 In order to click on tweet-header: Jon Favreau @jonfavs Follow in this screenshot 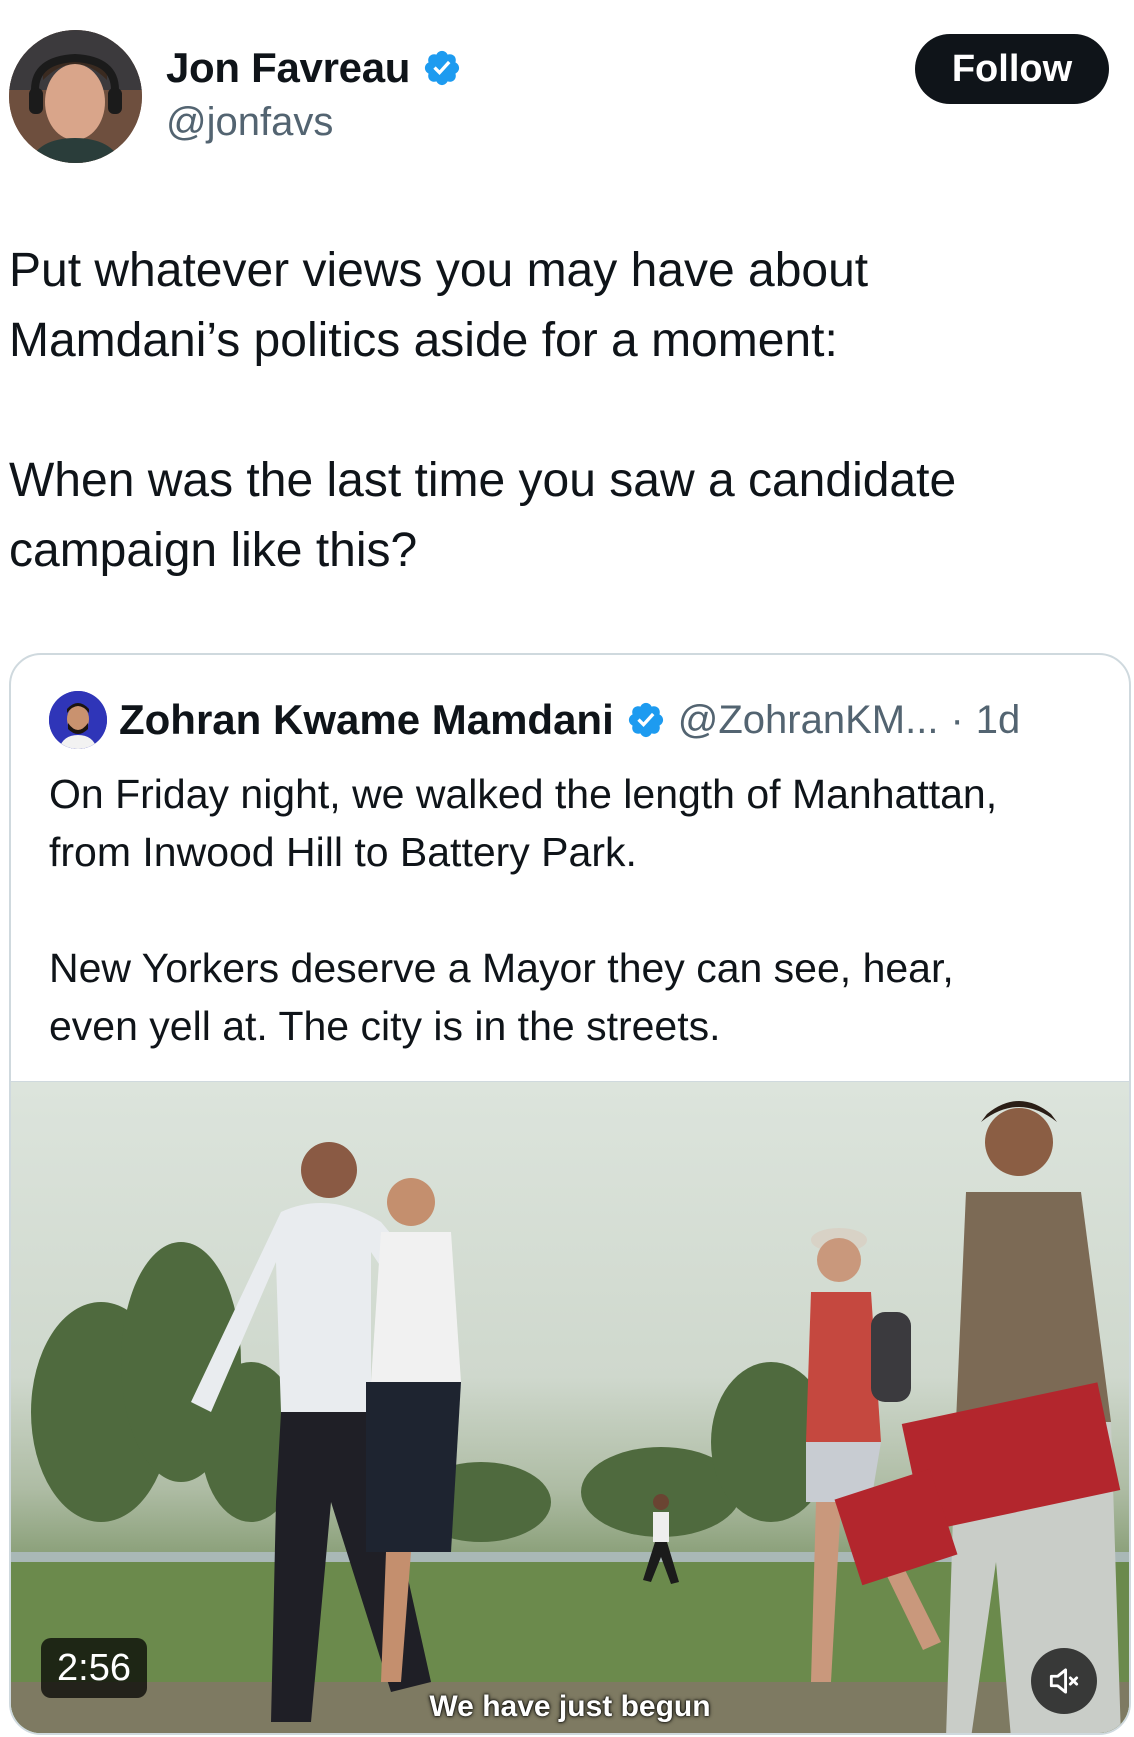, I will do `click(567, 90)`.